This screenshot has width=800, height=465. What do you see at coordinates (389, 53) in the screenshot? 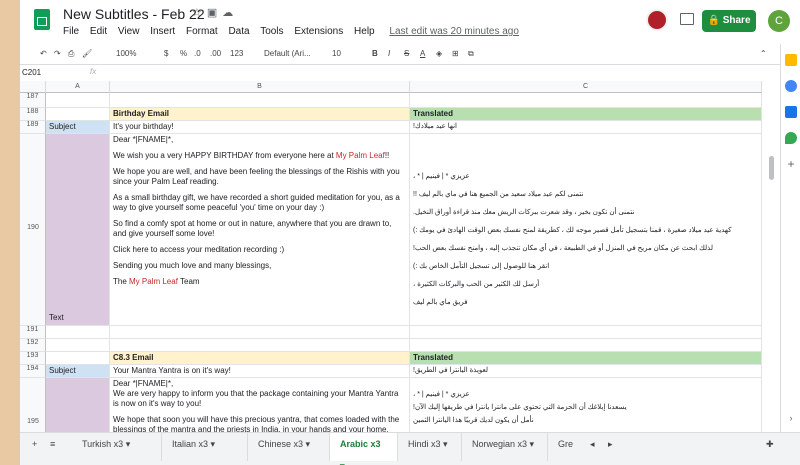
I see `italic-button: I` at bounding box center [389, 53].